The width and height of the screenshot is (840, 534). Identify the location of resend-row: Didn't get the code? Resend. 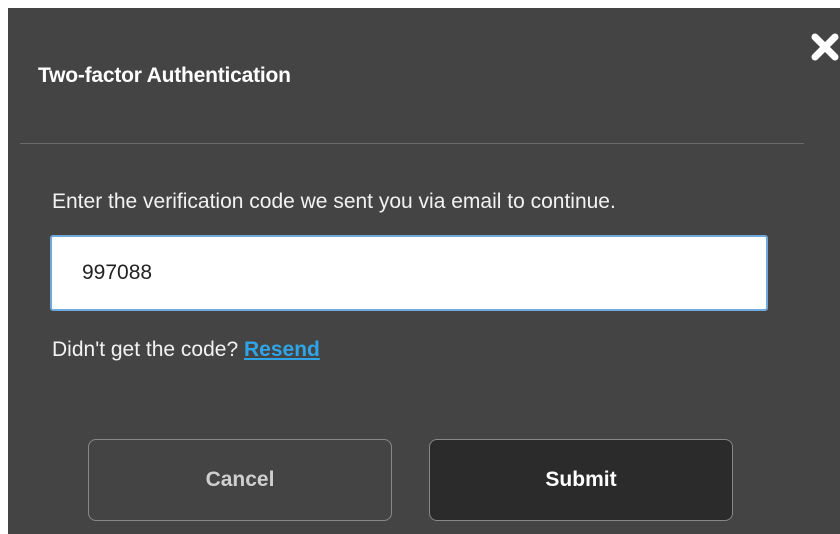
(186, 350).